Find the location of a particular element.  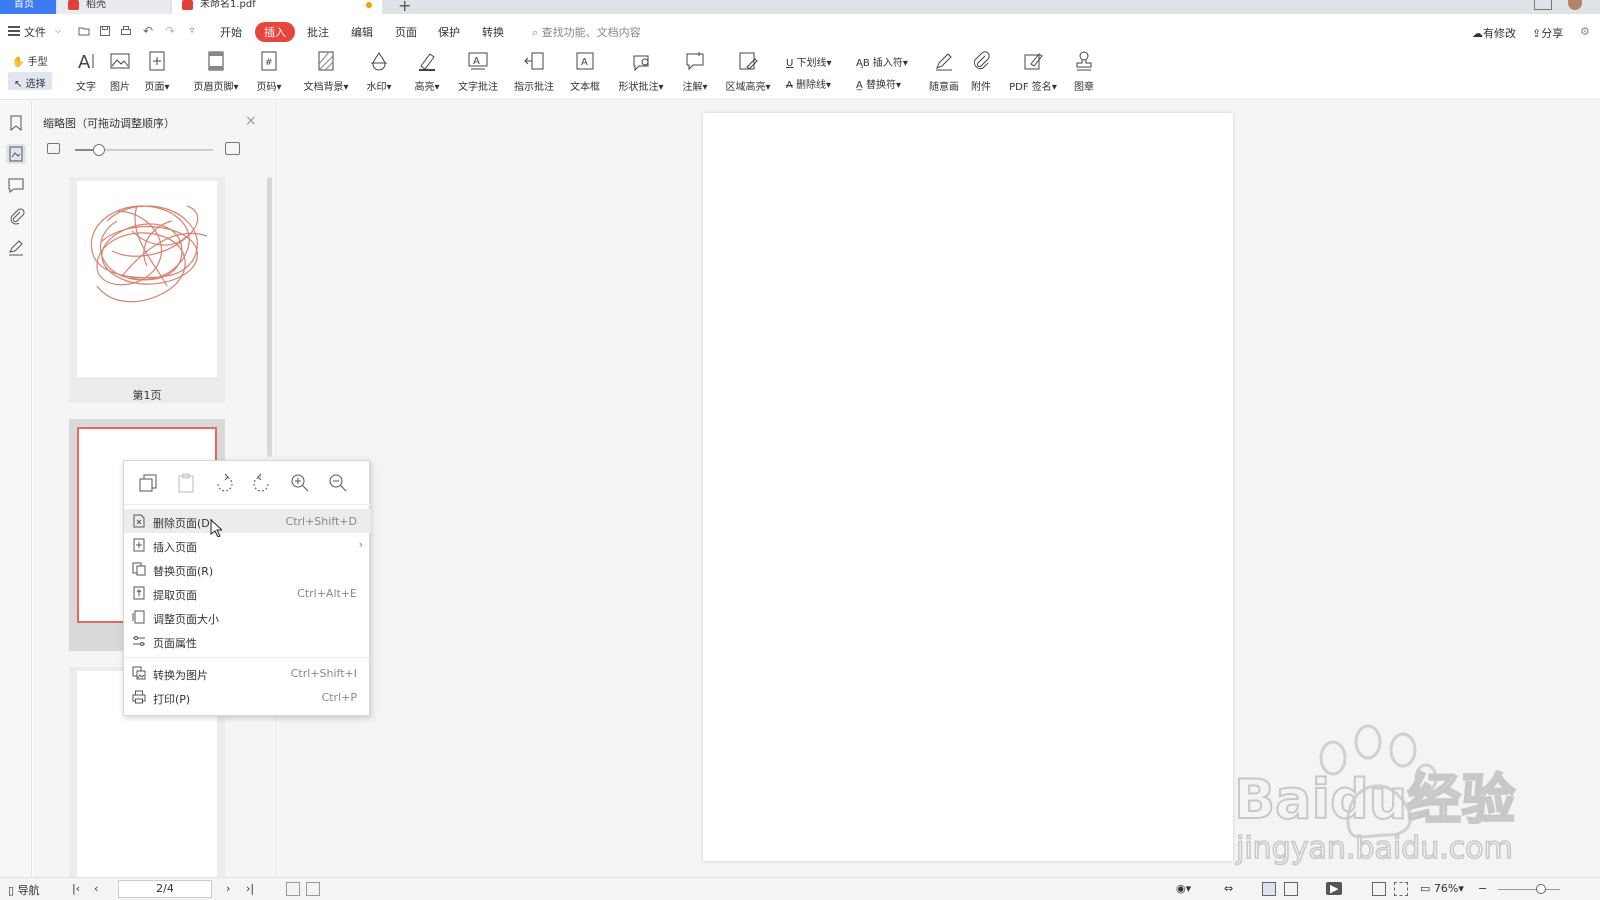

zoom-slider is located at coordinates (1529, 889).